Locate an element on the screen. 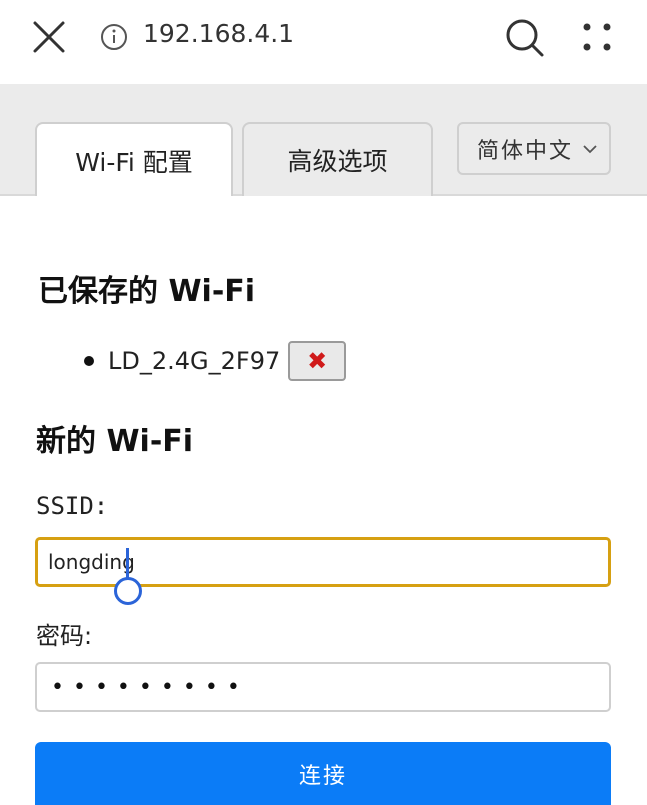 This screenshot has width=647, height=805. ssid-label: SSID: is located at coordinates (72, 506).